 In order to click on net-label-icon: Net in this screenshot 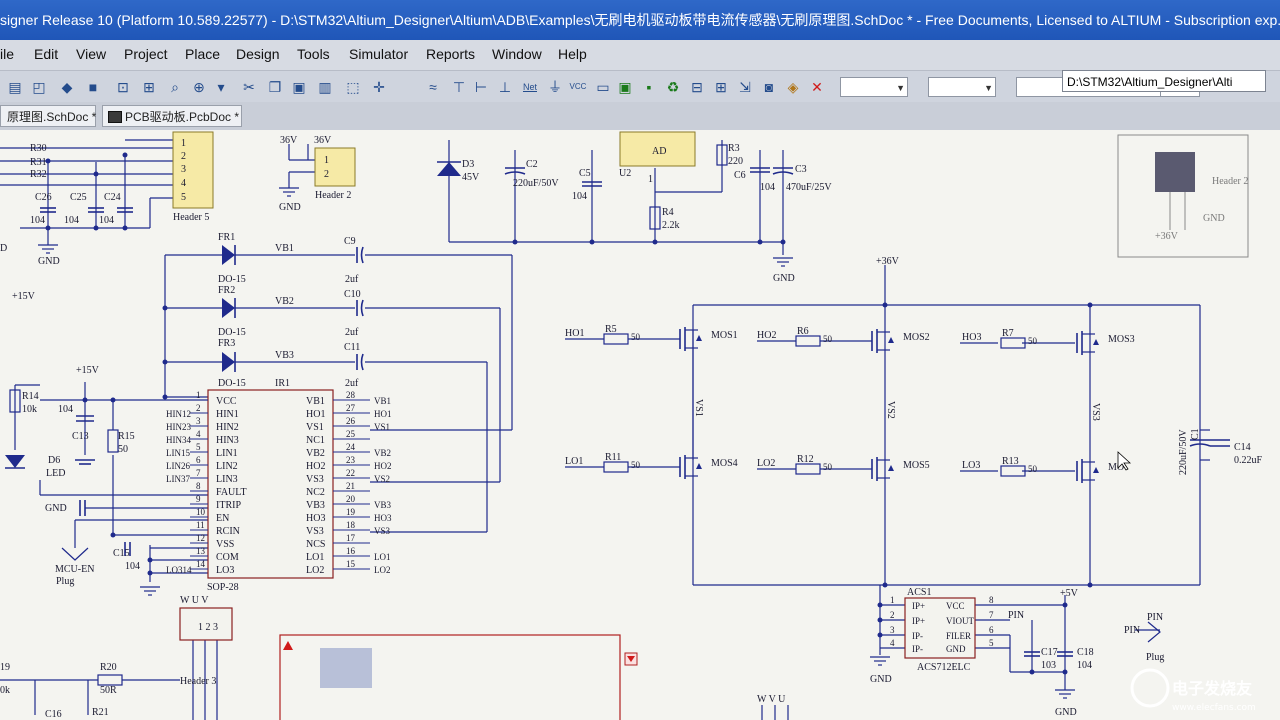, I will do `click(530, 87)`.